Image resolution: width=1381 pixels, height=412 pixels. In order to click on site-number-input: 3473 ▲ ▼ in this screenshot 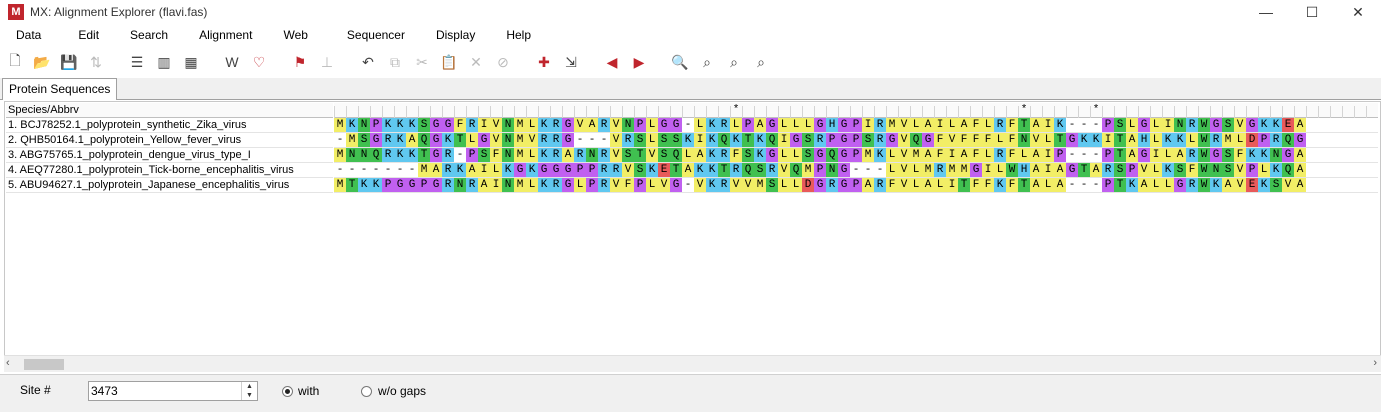, I will do `click(173, 391)`.